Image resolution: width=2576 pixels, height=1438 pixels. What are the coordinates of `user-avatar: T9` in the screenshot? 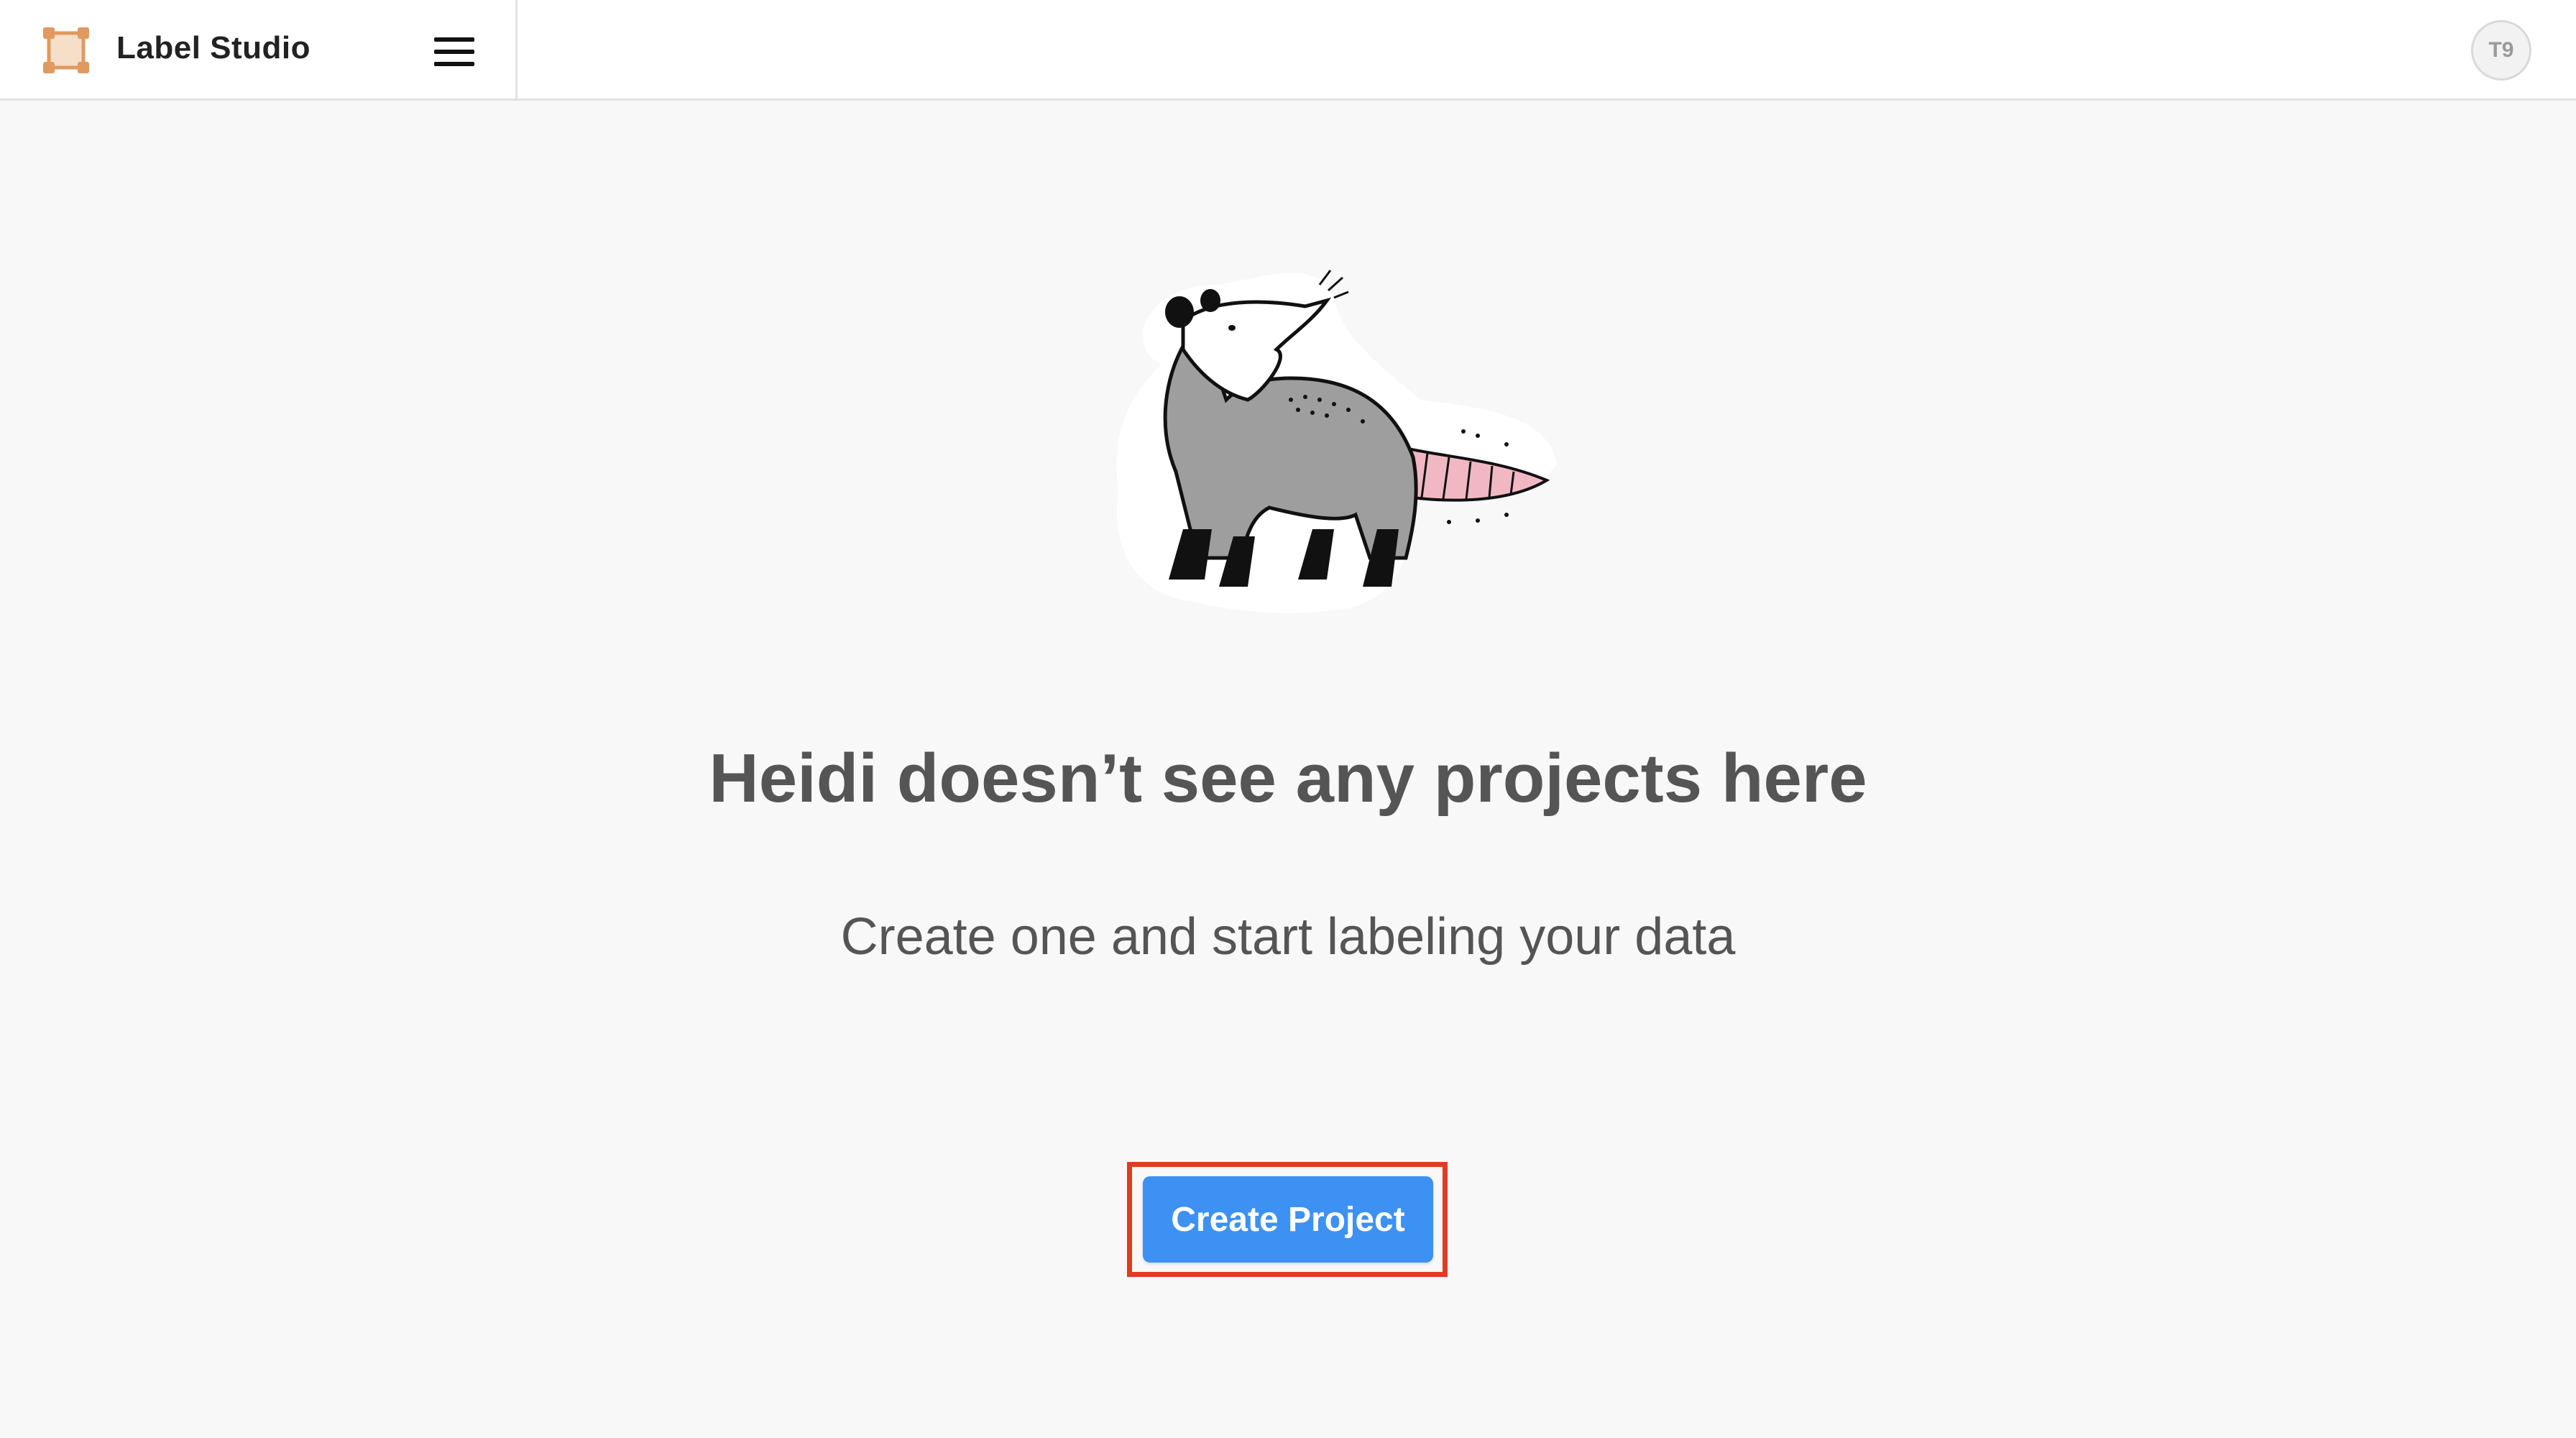 It's located at (2501, 50).